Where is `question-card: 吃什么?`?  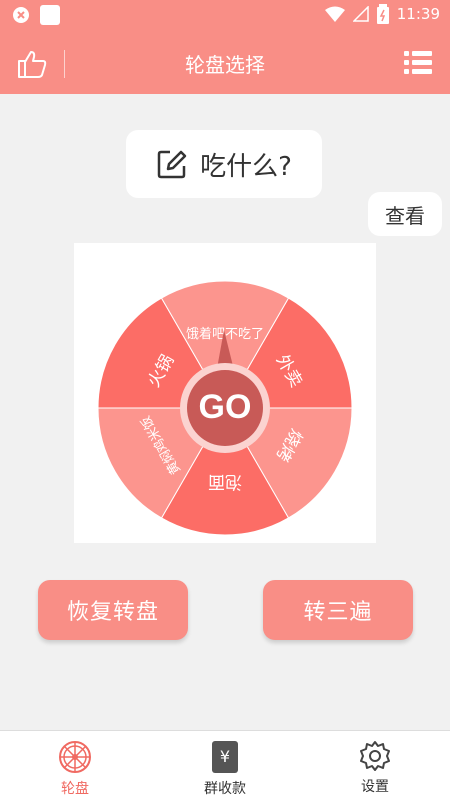 question-card: 吃什么? is located at coordinates (224, 164).